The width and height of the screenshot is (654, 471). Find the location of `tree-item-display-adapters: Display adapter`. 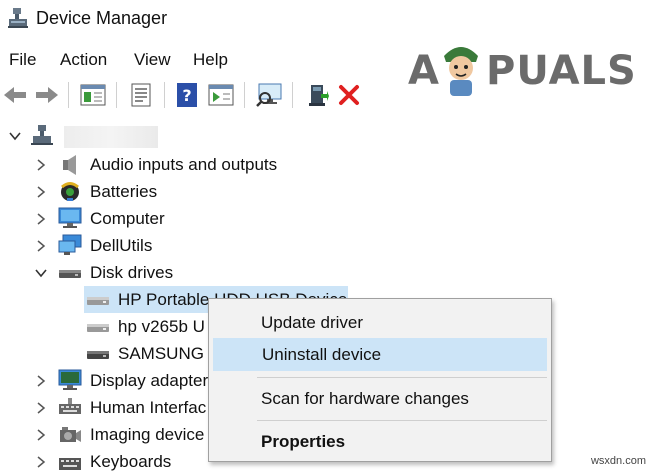

tree-item-display-adapters: Display adapter is located at coordinates (105, 381).